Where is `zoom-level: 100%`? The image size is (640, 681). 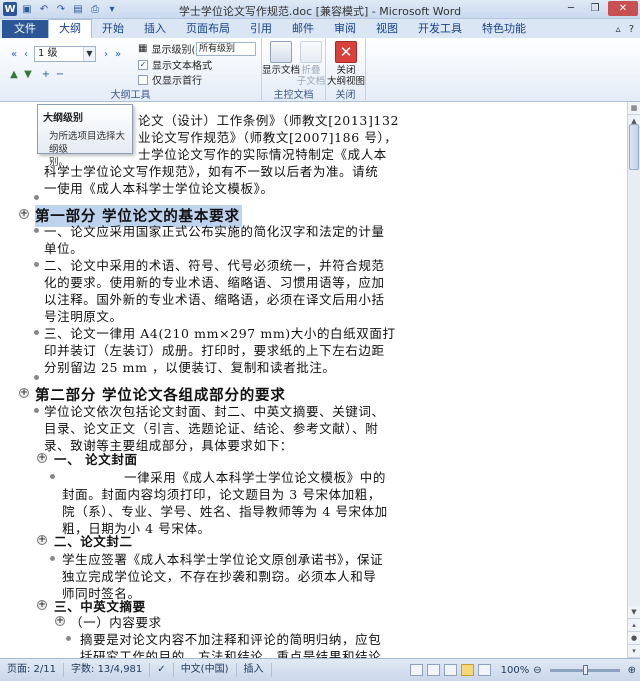
zoom-level: 100% is located at coordinates (515, 670).